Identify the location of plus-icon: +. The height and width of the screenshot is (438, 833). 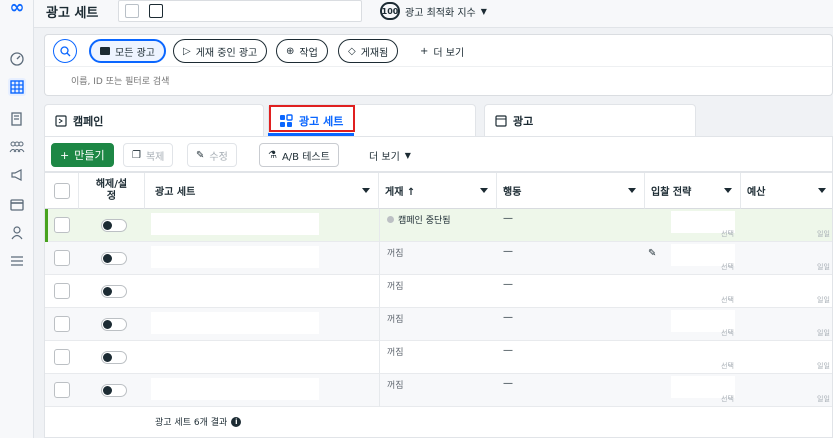
(424, 51).